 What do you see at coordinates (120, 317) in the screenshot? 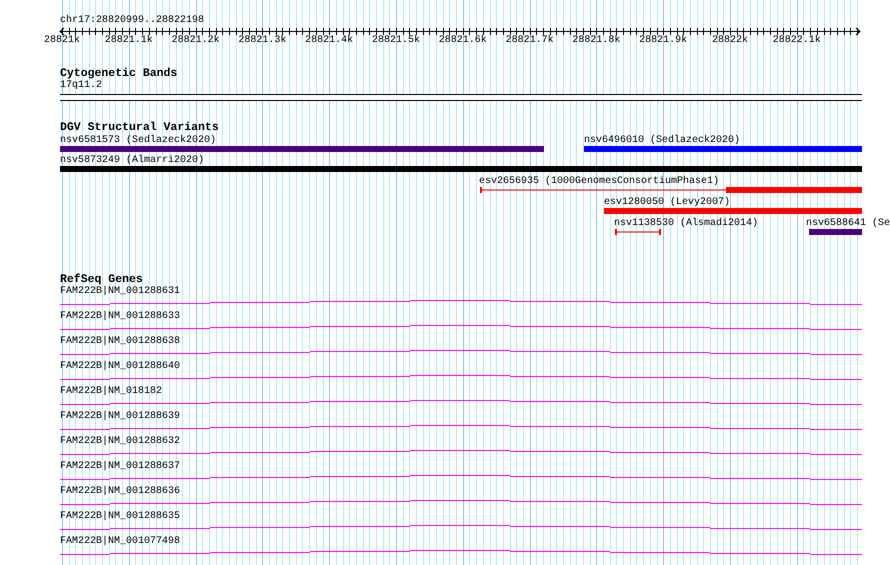
I see `gene-label: FAM222B|NM_001288633` at bounding box center [120, 317].